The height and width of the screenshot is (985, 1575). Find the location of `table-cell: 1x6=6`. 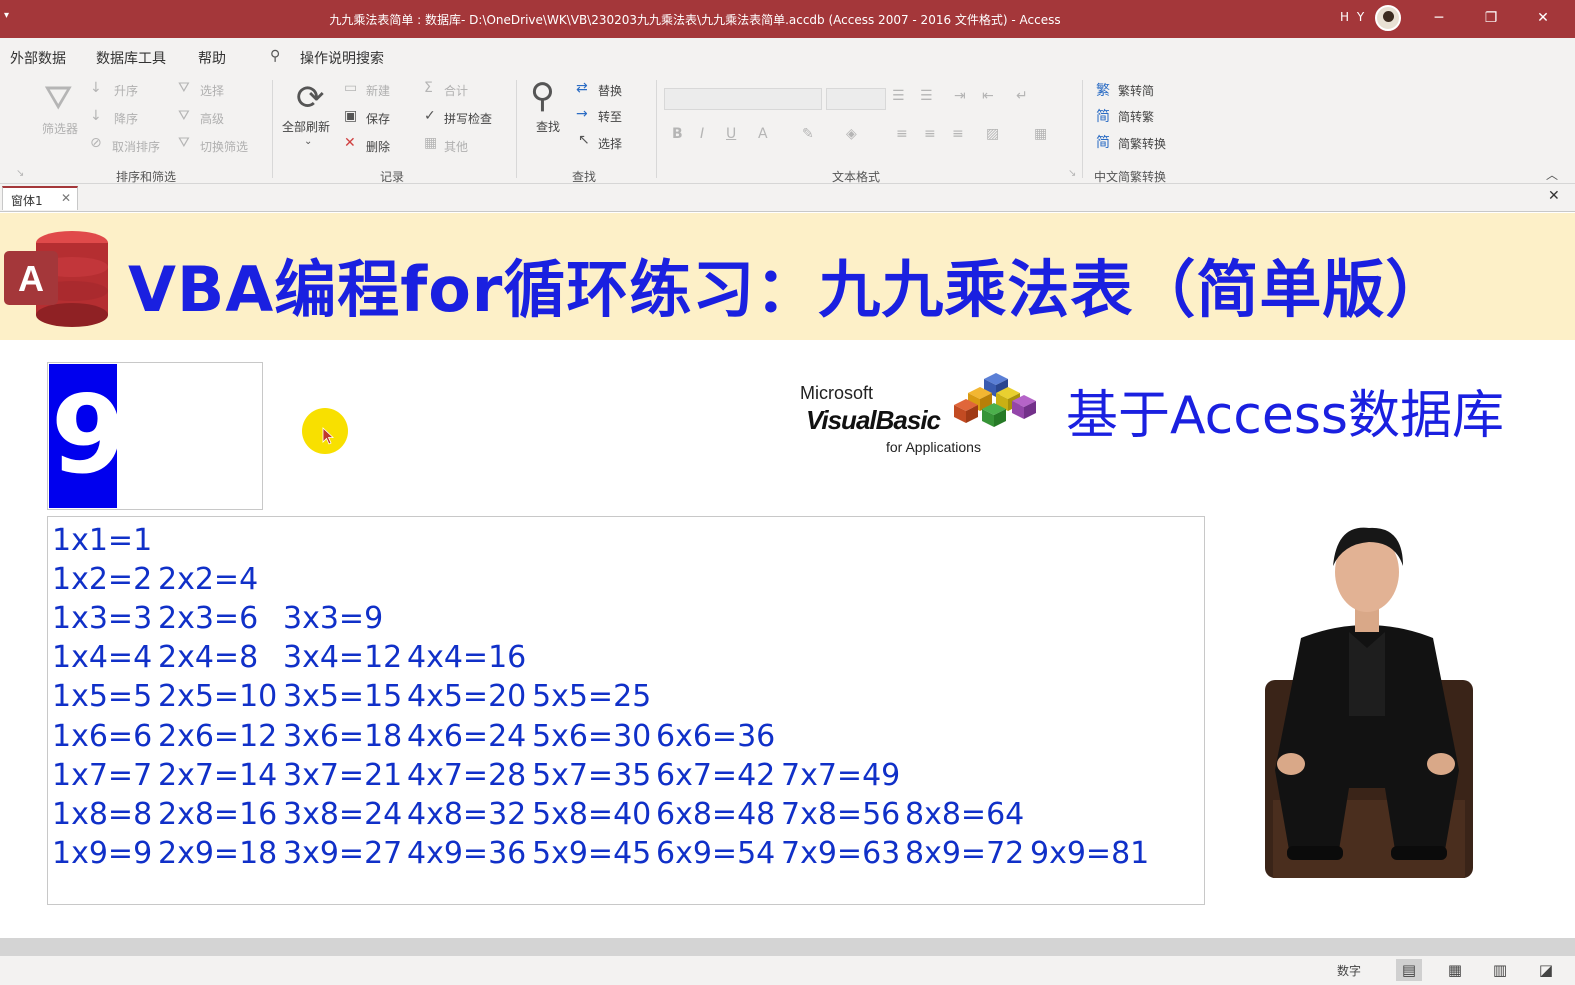

table-cell: 1x6=6 is located at coordinates (102, 736).